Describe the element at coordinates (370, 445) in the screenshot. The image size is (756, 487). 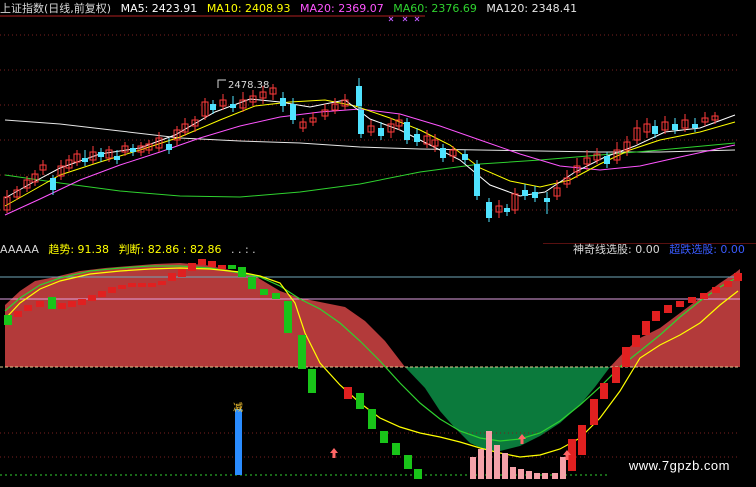
I see `indicator-grid` at that location.